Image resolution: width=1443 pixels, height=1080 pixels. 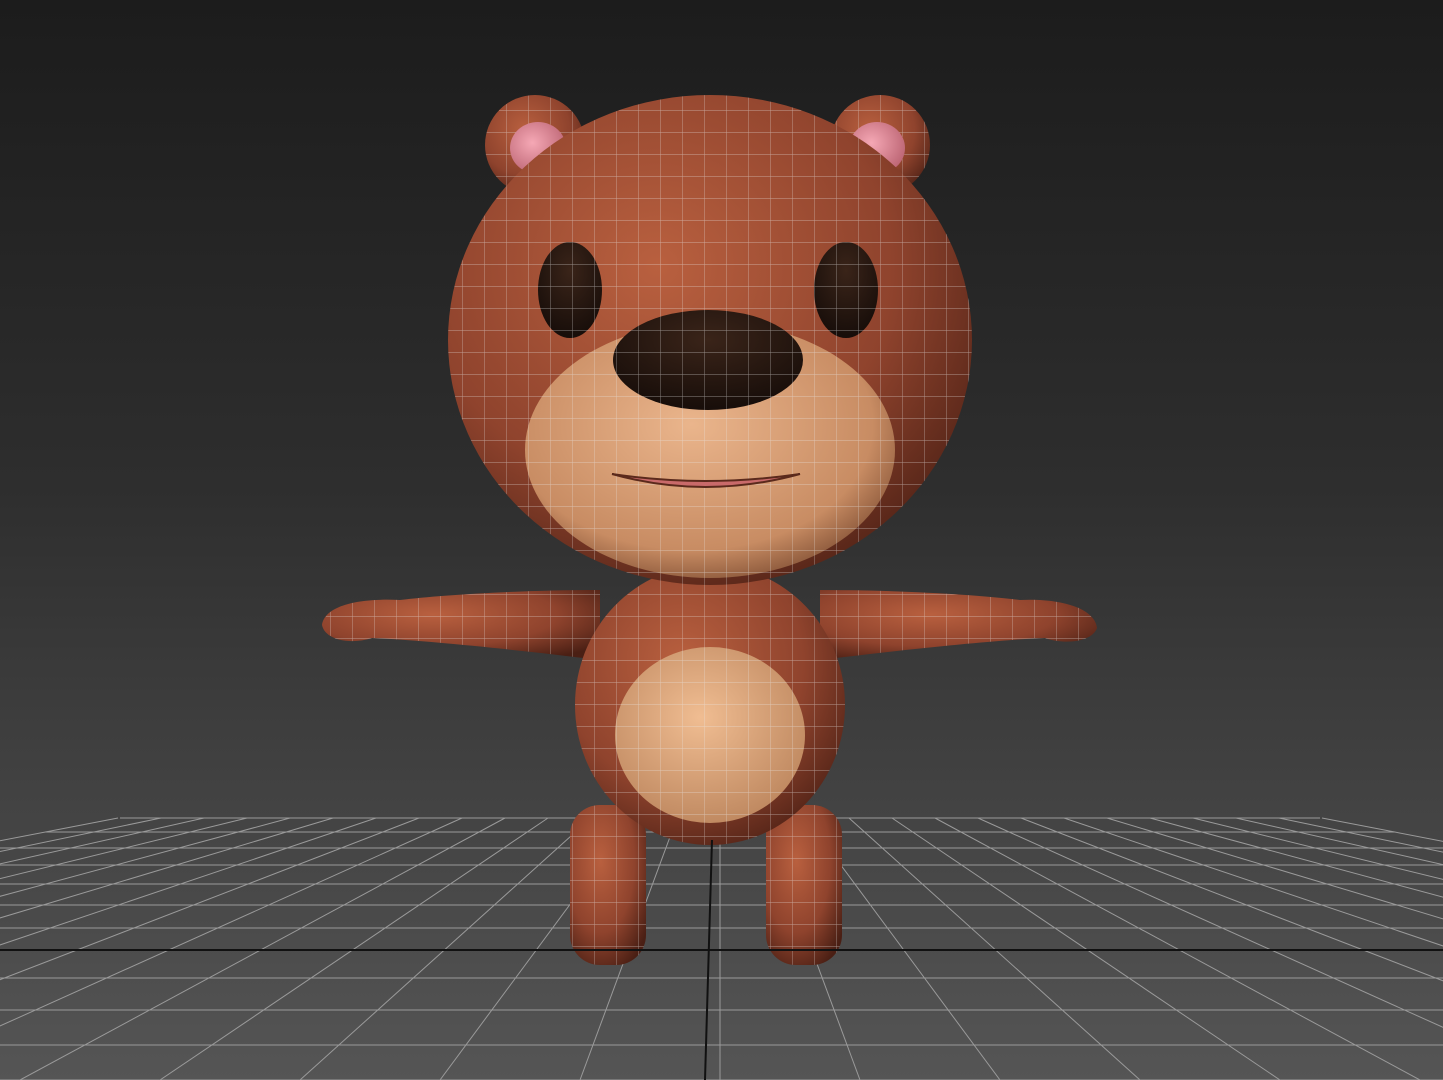 What do you see at coordinates (608, 885) in the screenshot?
I see `left-leg` at bounding box center [608, 885].